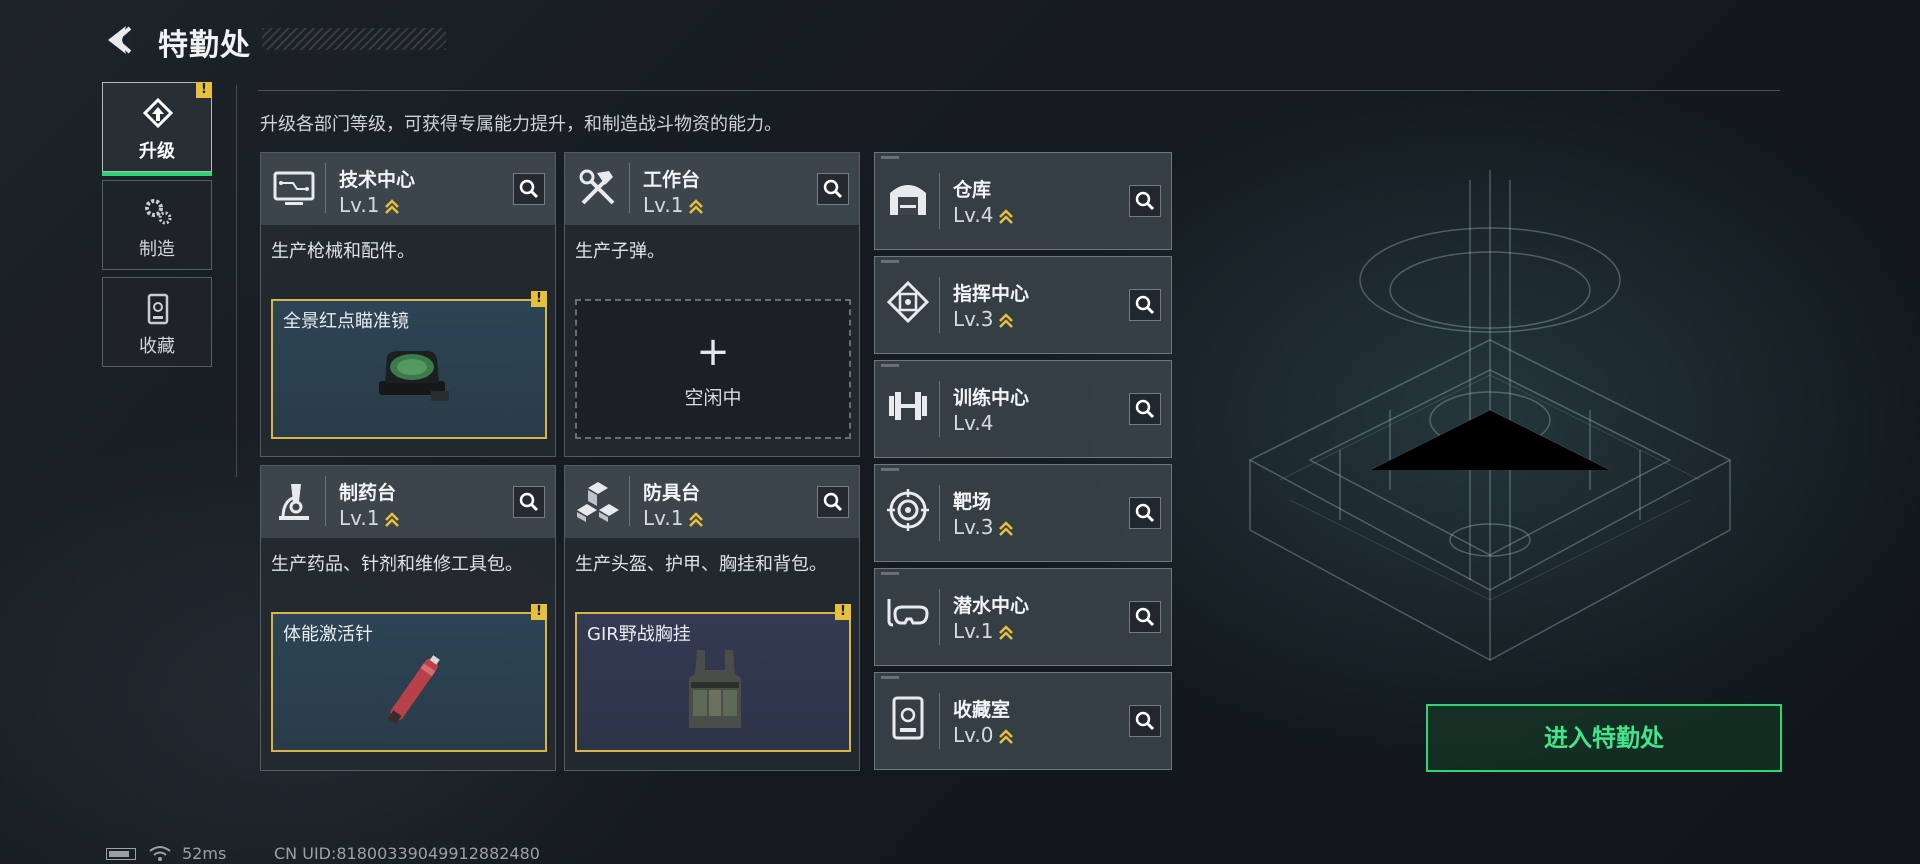 This screenshot has width=1920, height=864. What do you see at coordinates (1490, 415) in the screenshot?
I see `base-hologram-image` at bounding box center [1490, 415].